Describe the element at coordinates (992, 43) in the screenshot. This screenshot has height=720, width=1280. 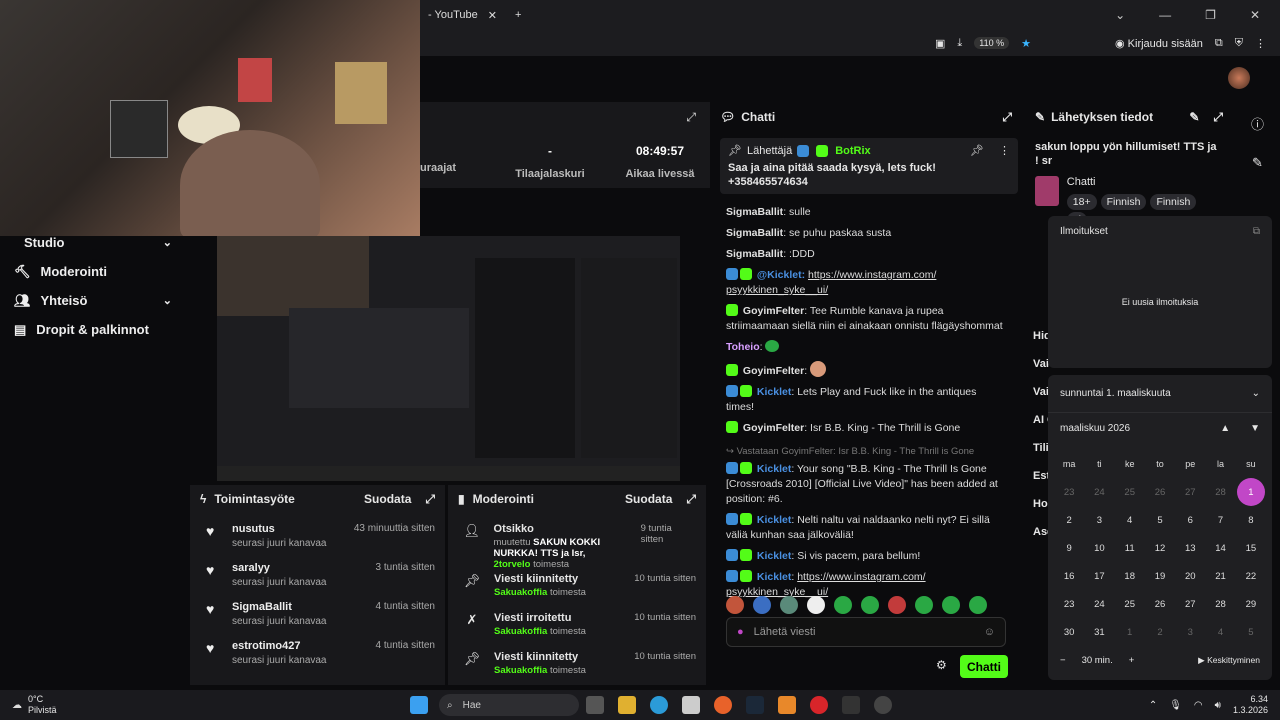
I see `zoom-badge: 110 %` at that location.